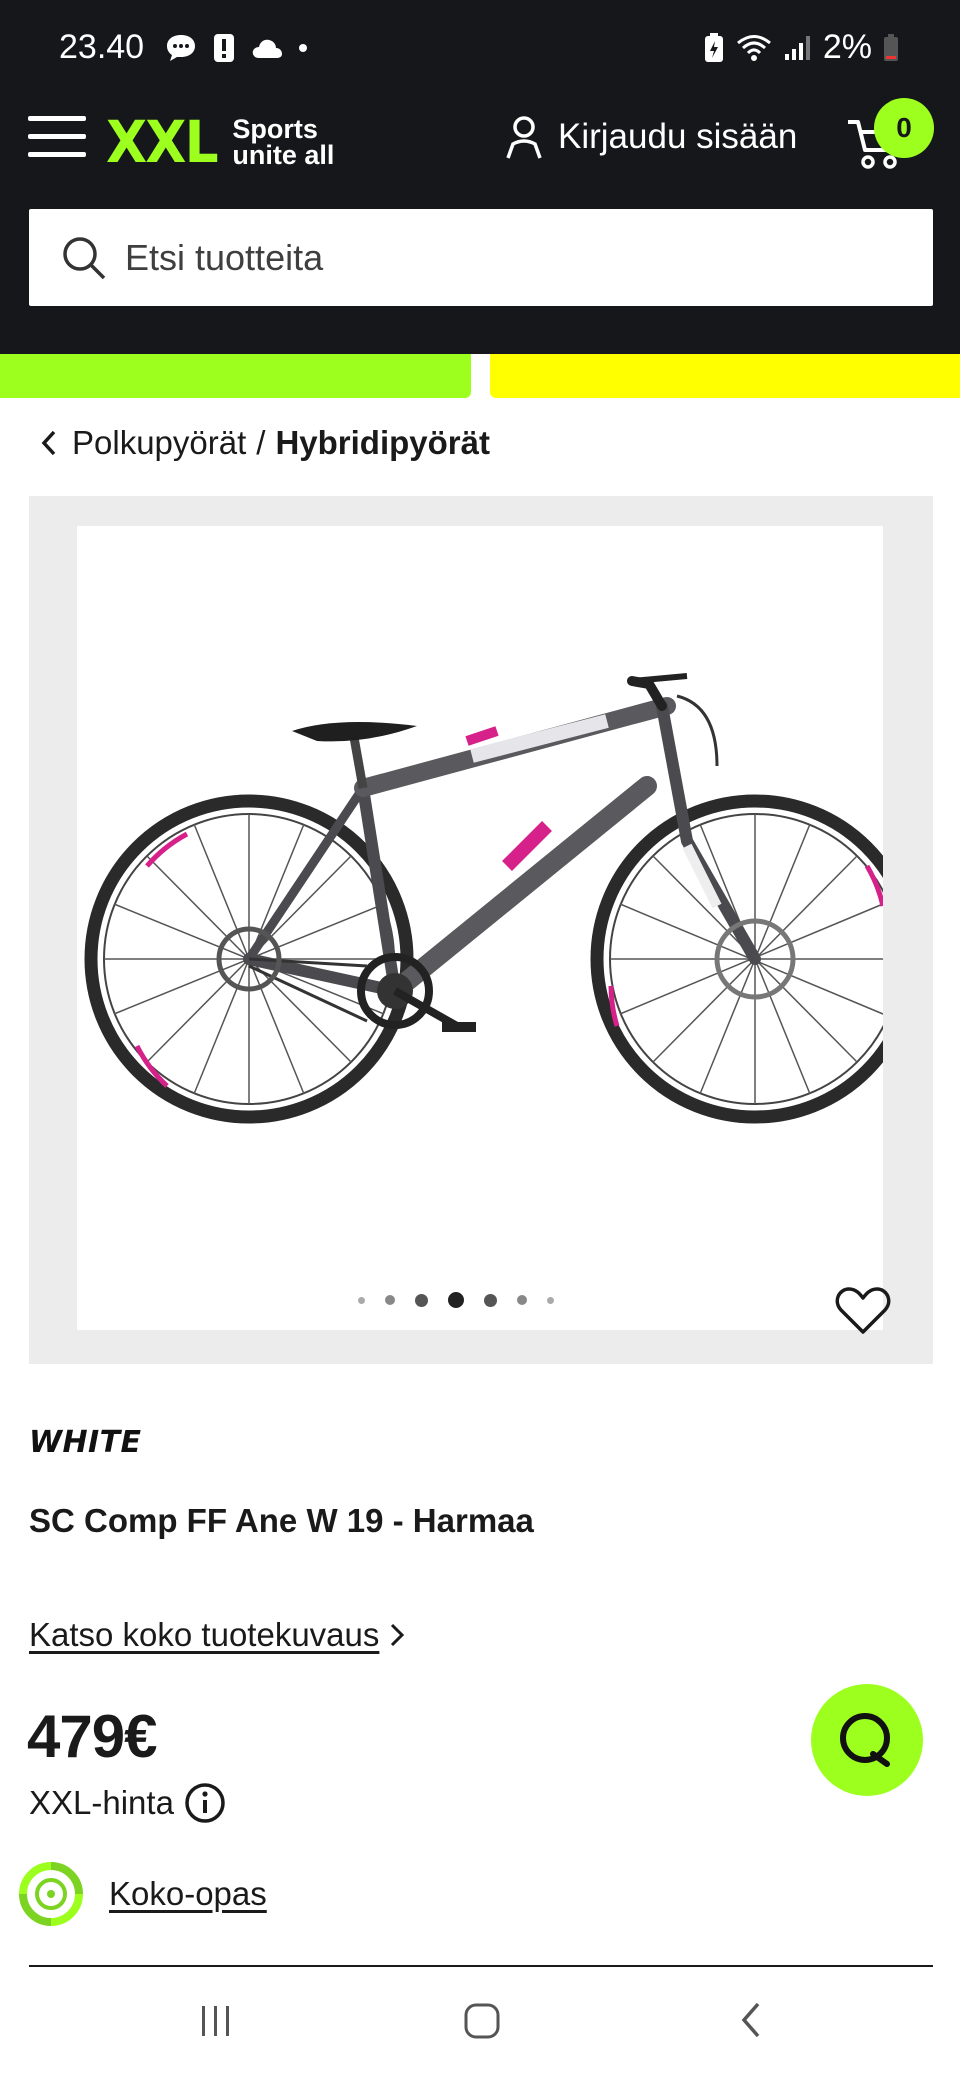  I want to click on status-time: 23.40, so click(102, 47).